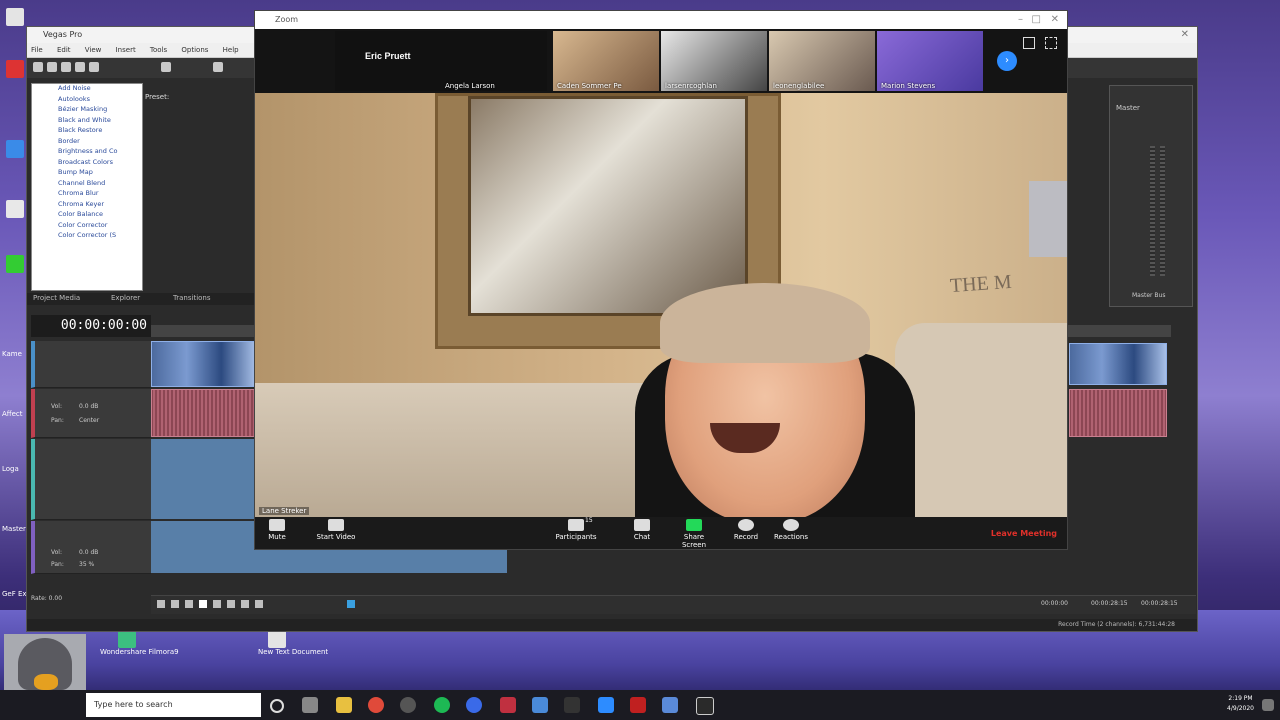  Describe the element at coordinates (158, 50) in the screenshot. I see `menu-tools: Tools` at that location.